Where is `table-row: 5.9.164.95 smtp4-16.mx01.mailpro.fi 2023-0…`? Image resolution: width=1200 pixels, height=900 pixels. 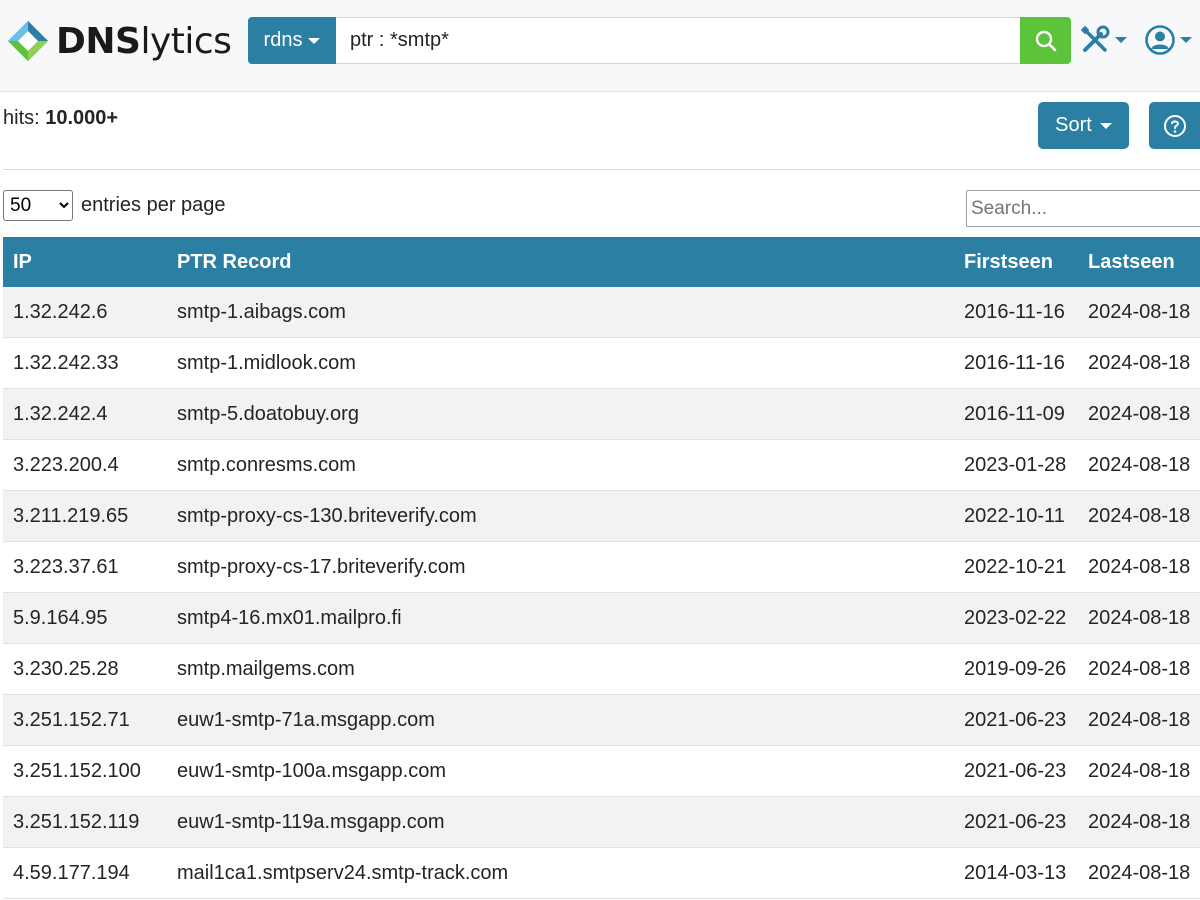 table-row: 5.9.164.95 smtp4-16.mx01.mailpro.fi 2023-0… is located at coordinates (601, 618).